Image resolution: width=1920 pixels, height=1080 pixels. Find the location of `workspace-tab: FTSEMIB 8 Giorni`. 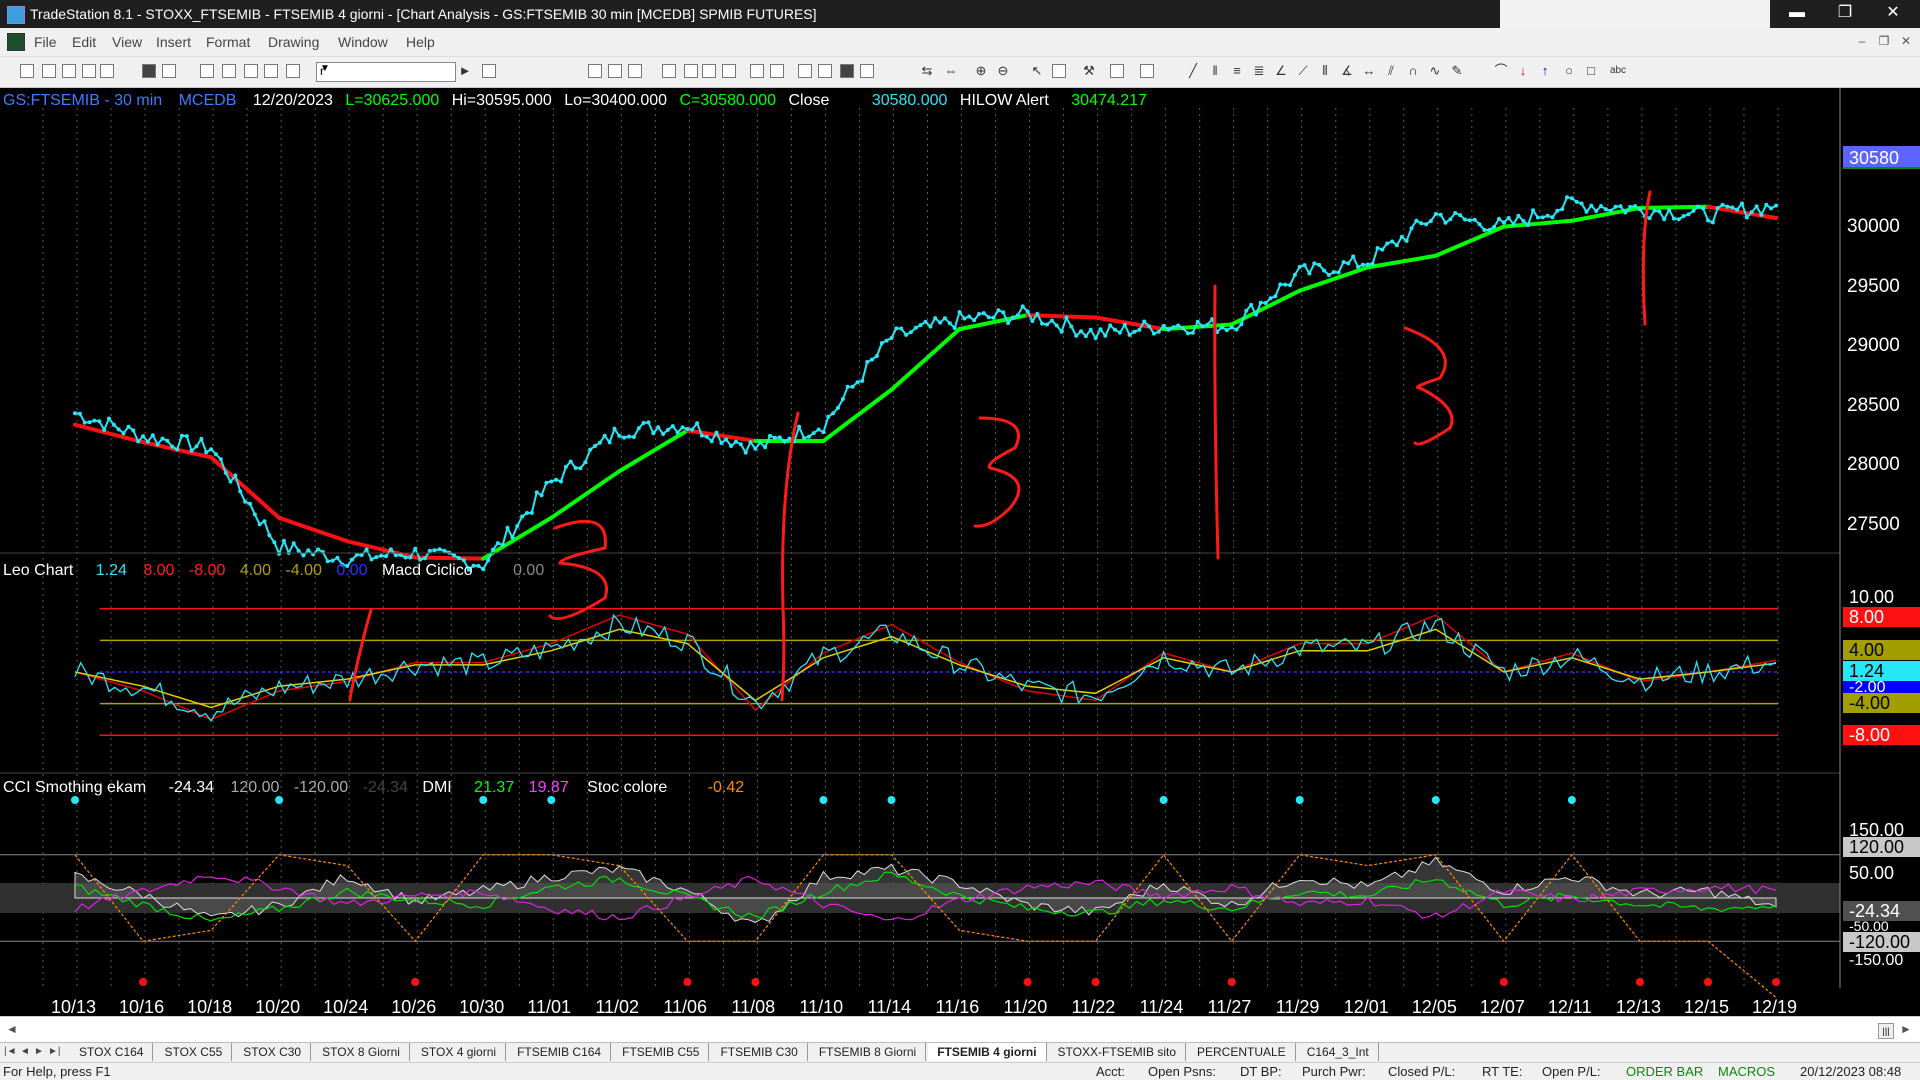

workspace-tab: FTSEMIB 8 Giorni is located at coordinates (868, 1052).